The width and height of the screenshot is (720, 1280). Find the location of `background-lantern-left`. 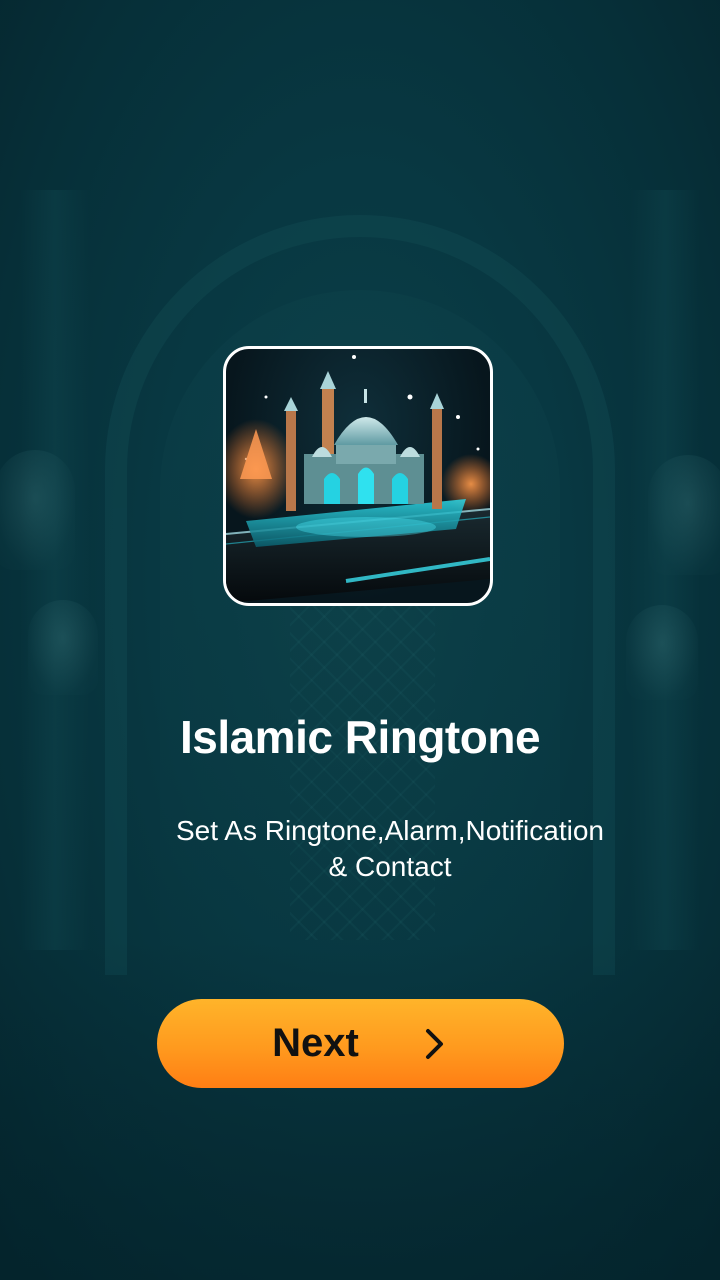

background-lantern-left is located at coordinates (37, 510).